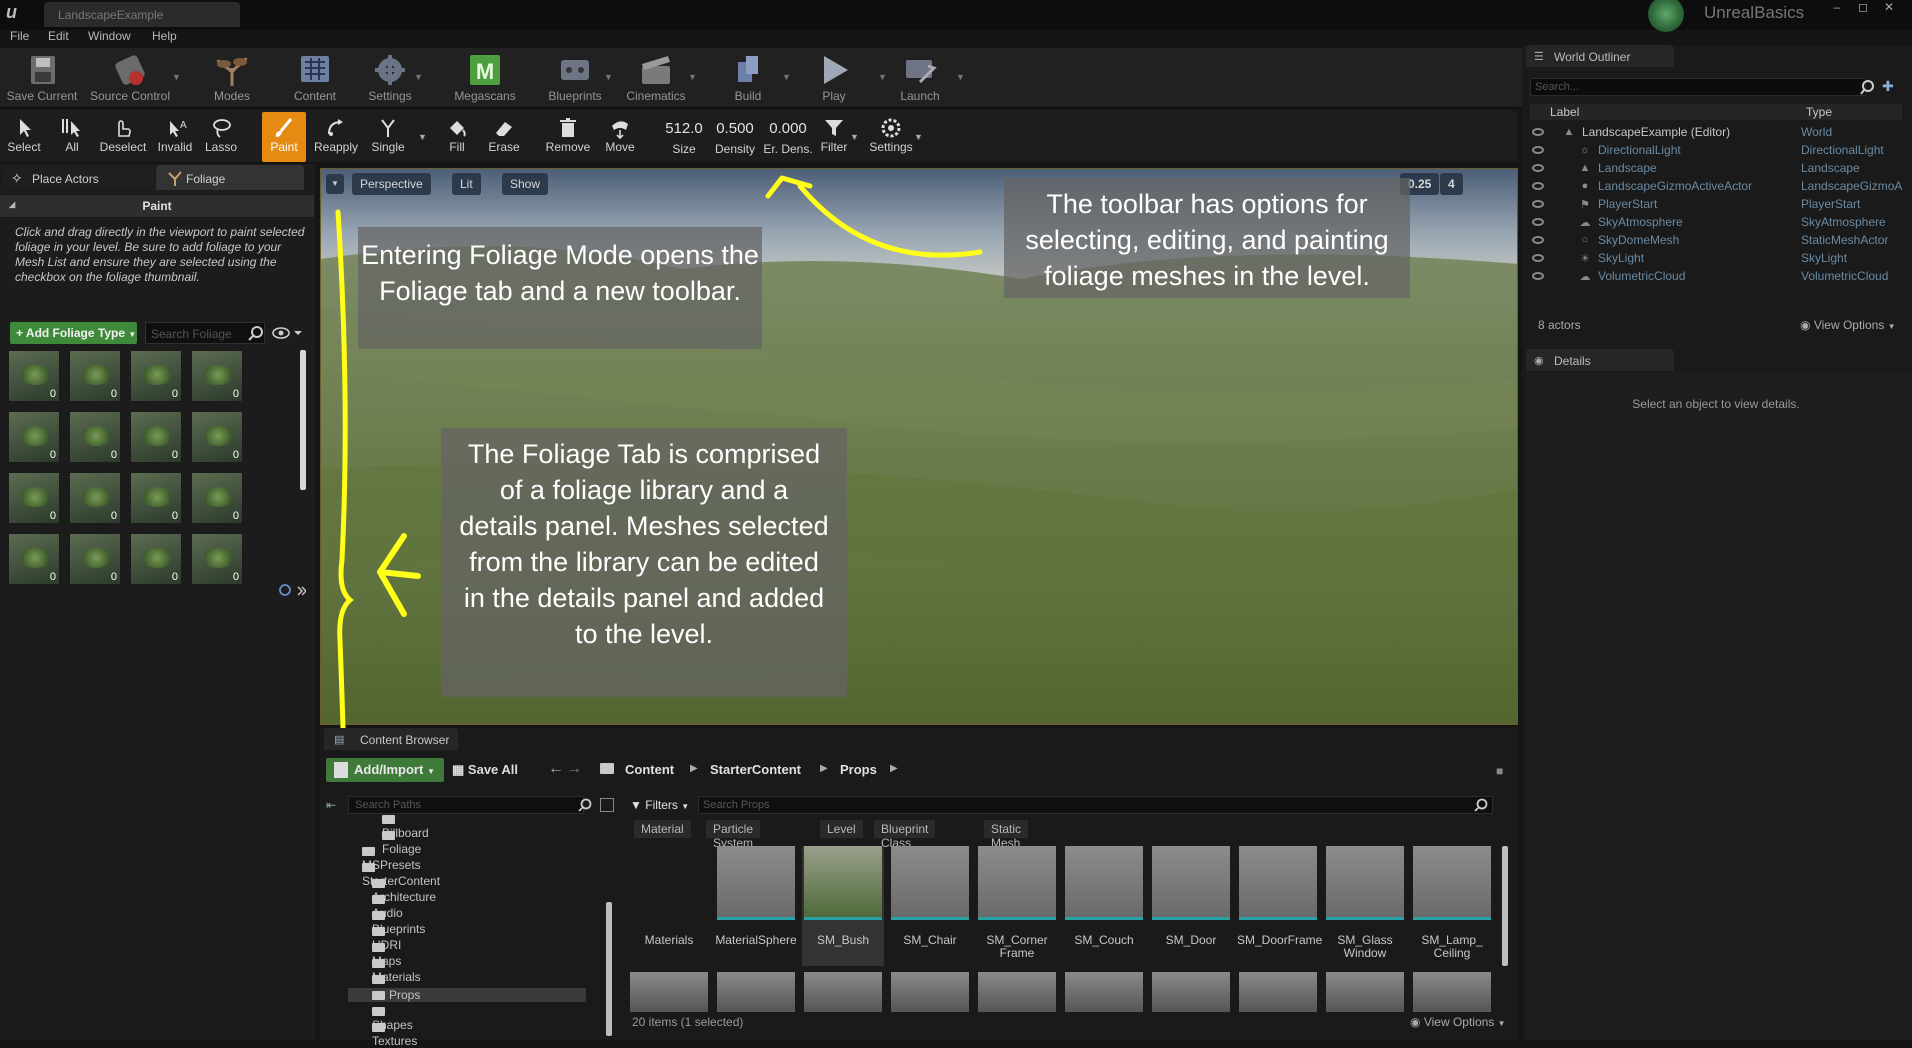  I want to click on filter-icon: ▼, so click(636, 805).